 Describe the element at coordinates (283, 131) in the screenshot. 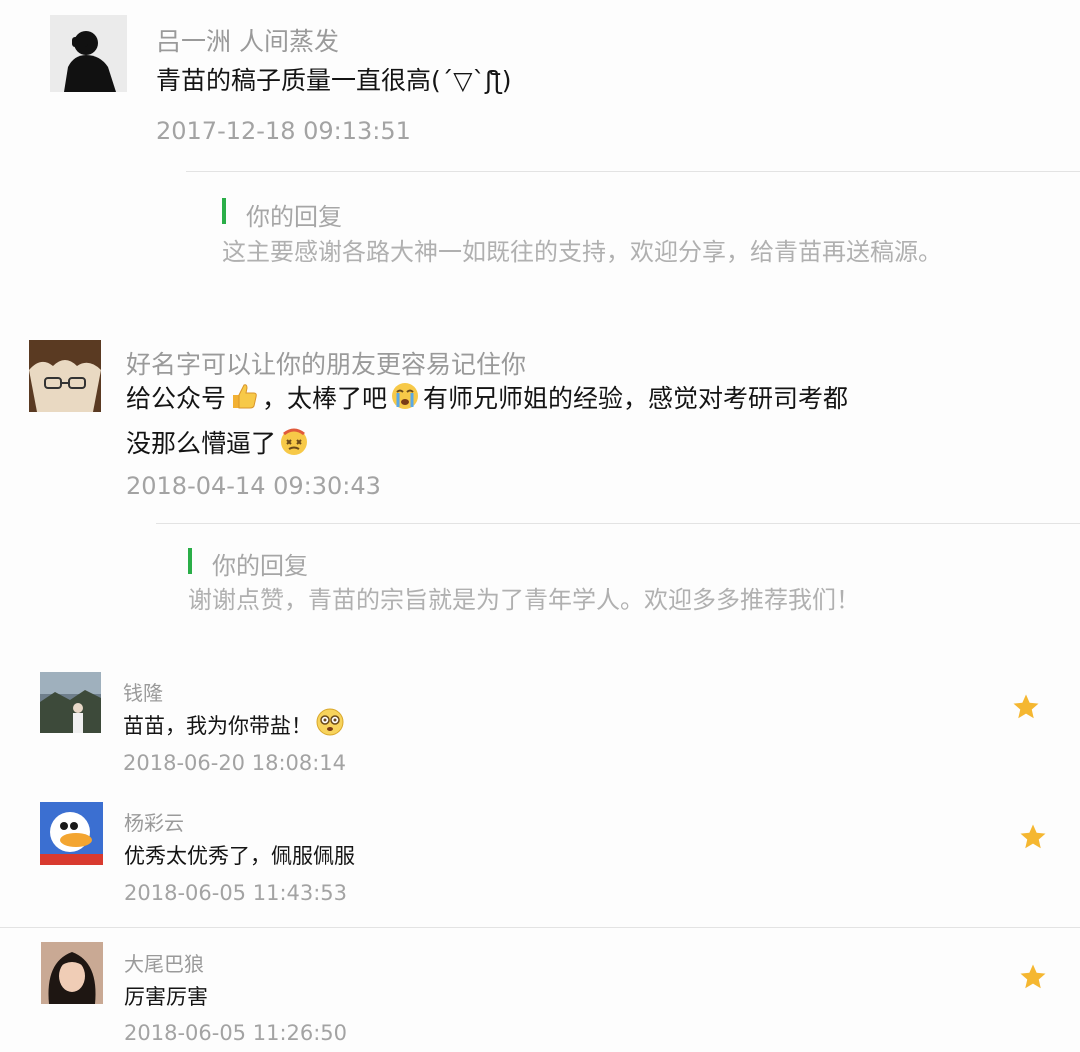

I see `comment-timestamp: 2017-12-18 09:13:51` at that location.